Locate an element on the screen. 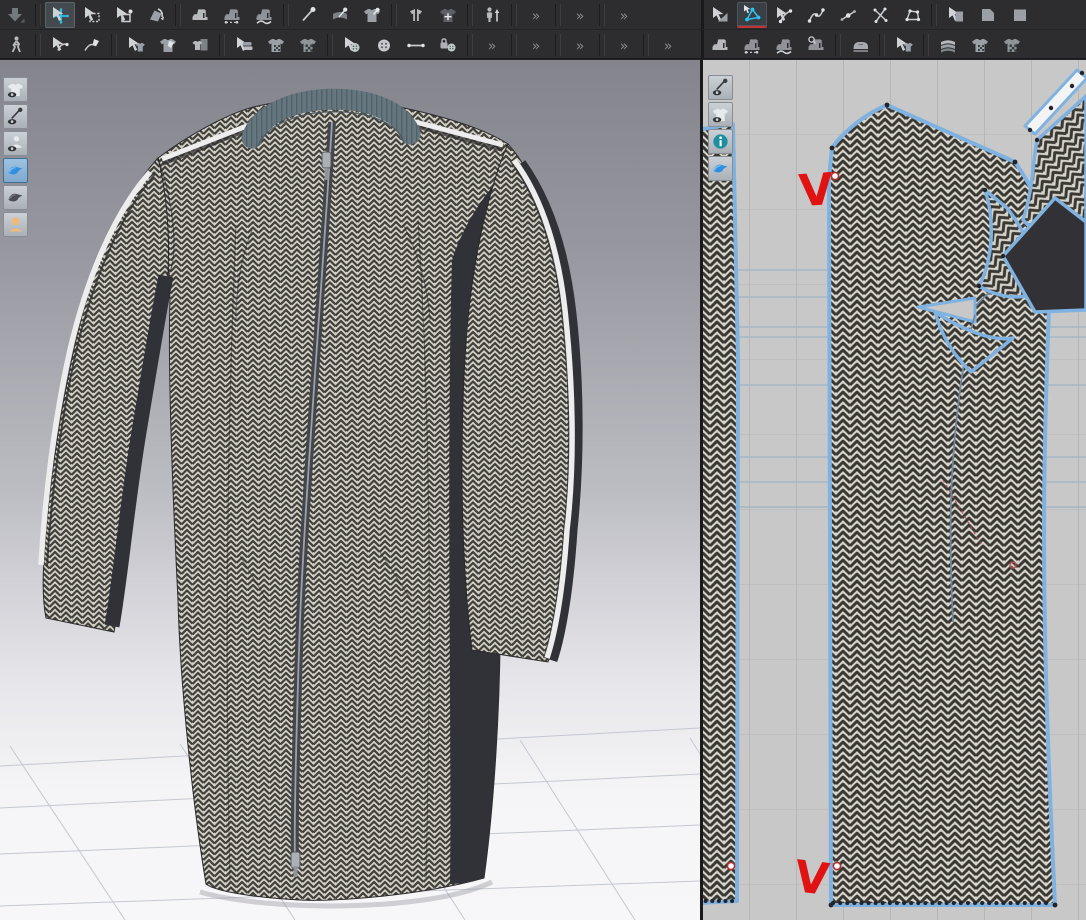  show-pins-toggle is located at coordinates (15, 116).